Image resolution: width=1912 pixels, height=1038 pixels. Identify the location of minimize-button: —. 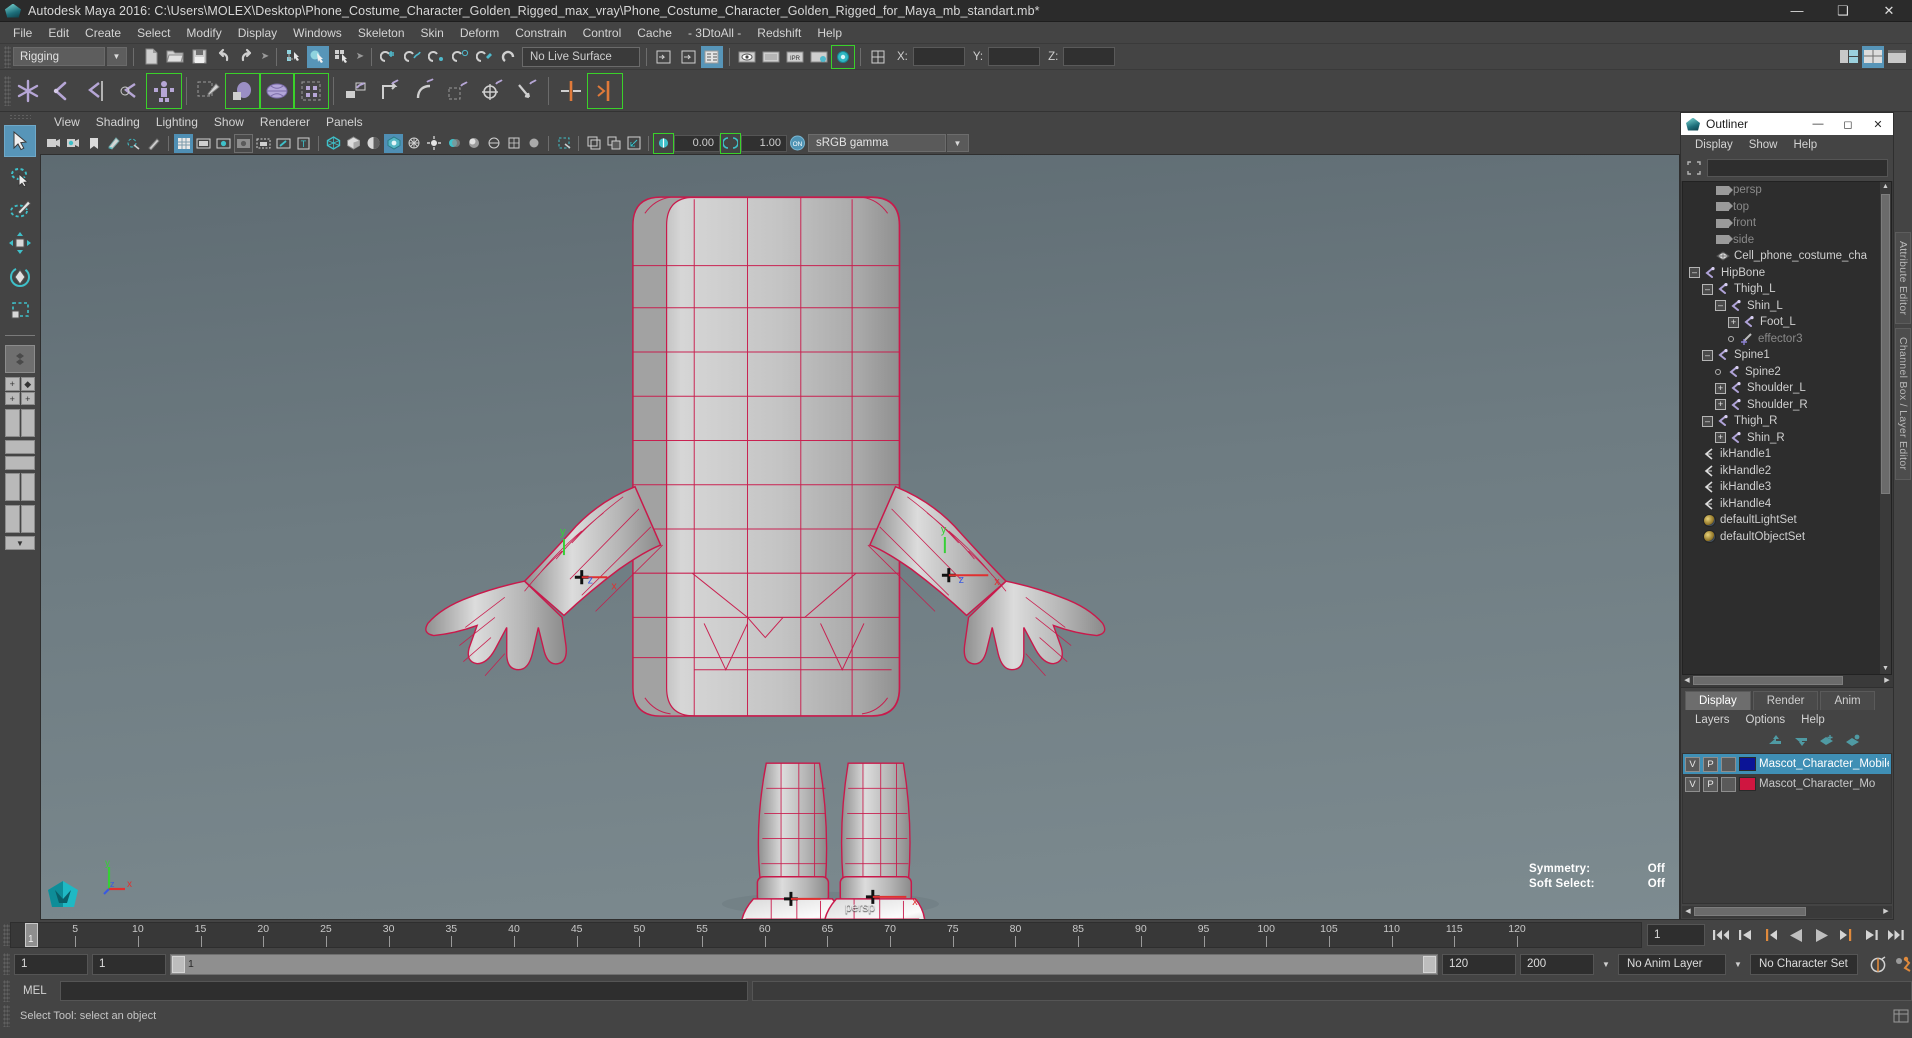
(1797, 10).